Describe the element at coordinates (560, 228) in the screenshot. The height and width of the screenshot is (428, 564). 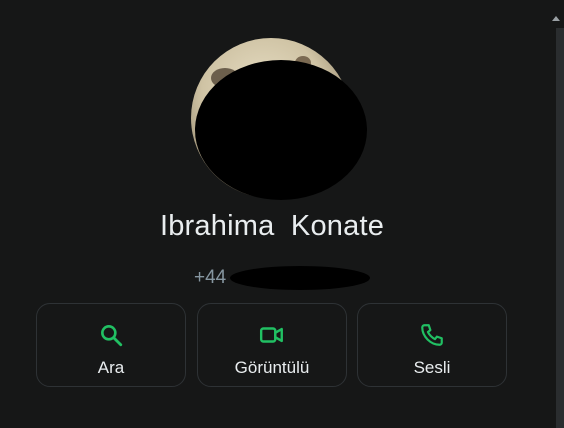
I see `scrollbar` at that location.